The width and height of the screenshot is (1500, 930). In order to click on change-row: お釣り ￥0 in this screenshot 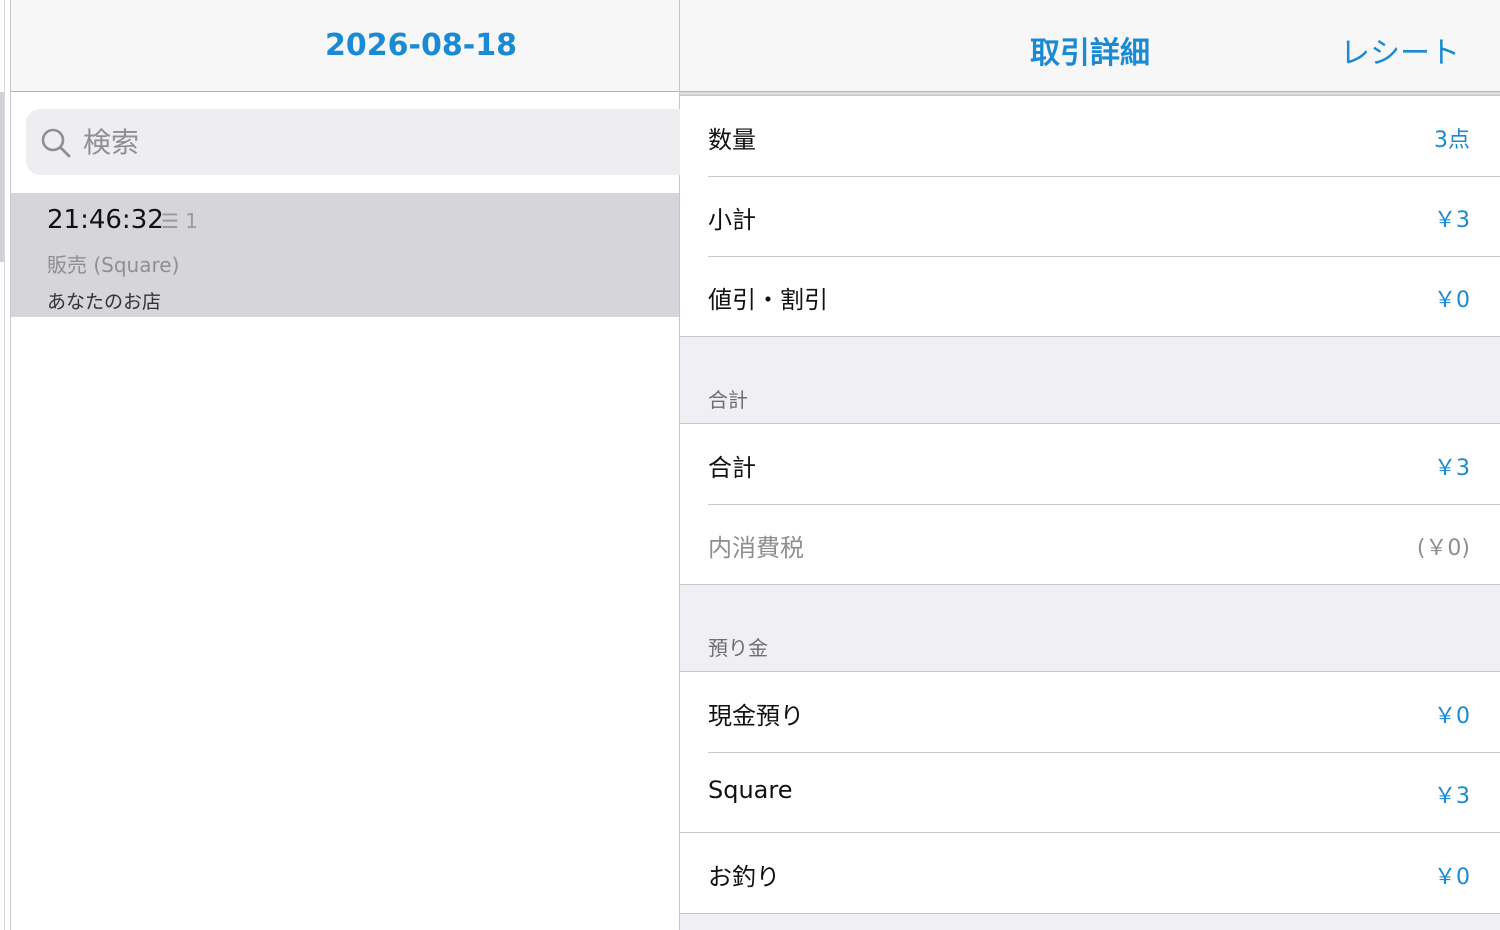, I will do `click(1090, 873)`.